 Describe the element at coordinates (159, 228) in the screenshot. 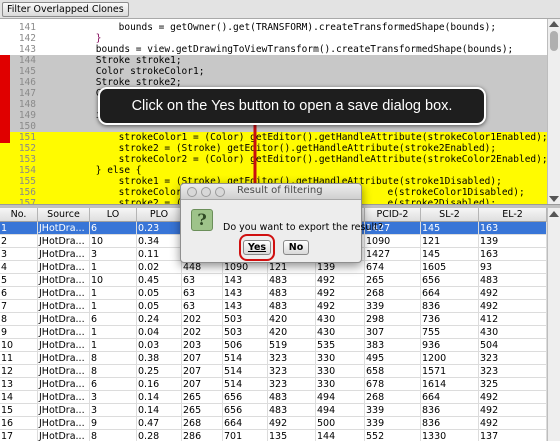

I see `table-cell: 0.23` at that location.